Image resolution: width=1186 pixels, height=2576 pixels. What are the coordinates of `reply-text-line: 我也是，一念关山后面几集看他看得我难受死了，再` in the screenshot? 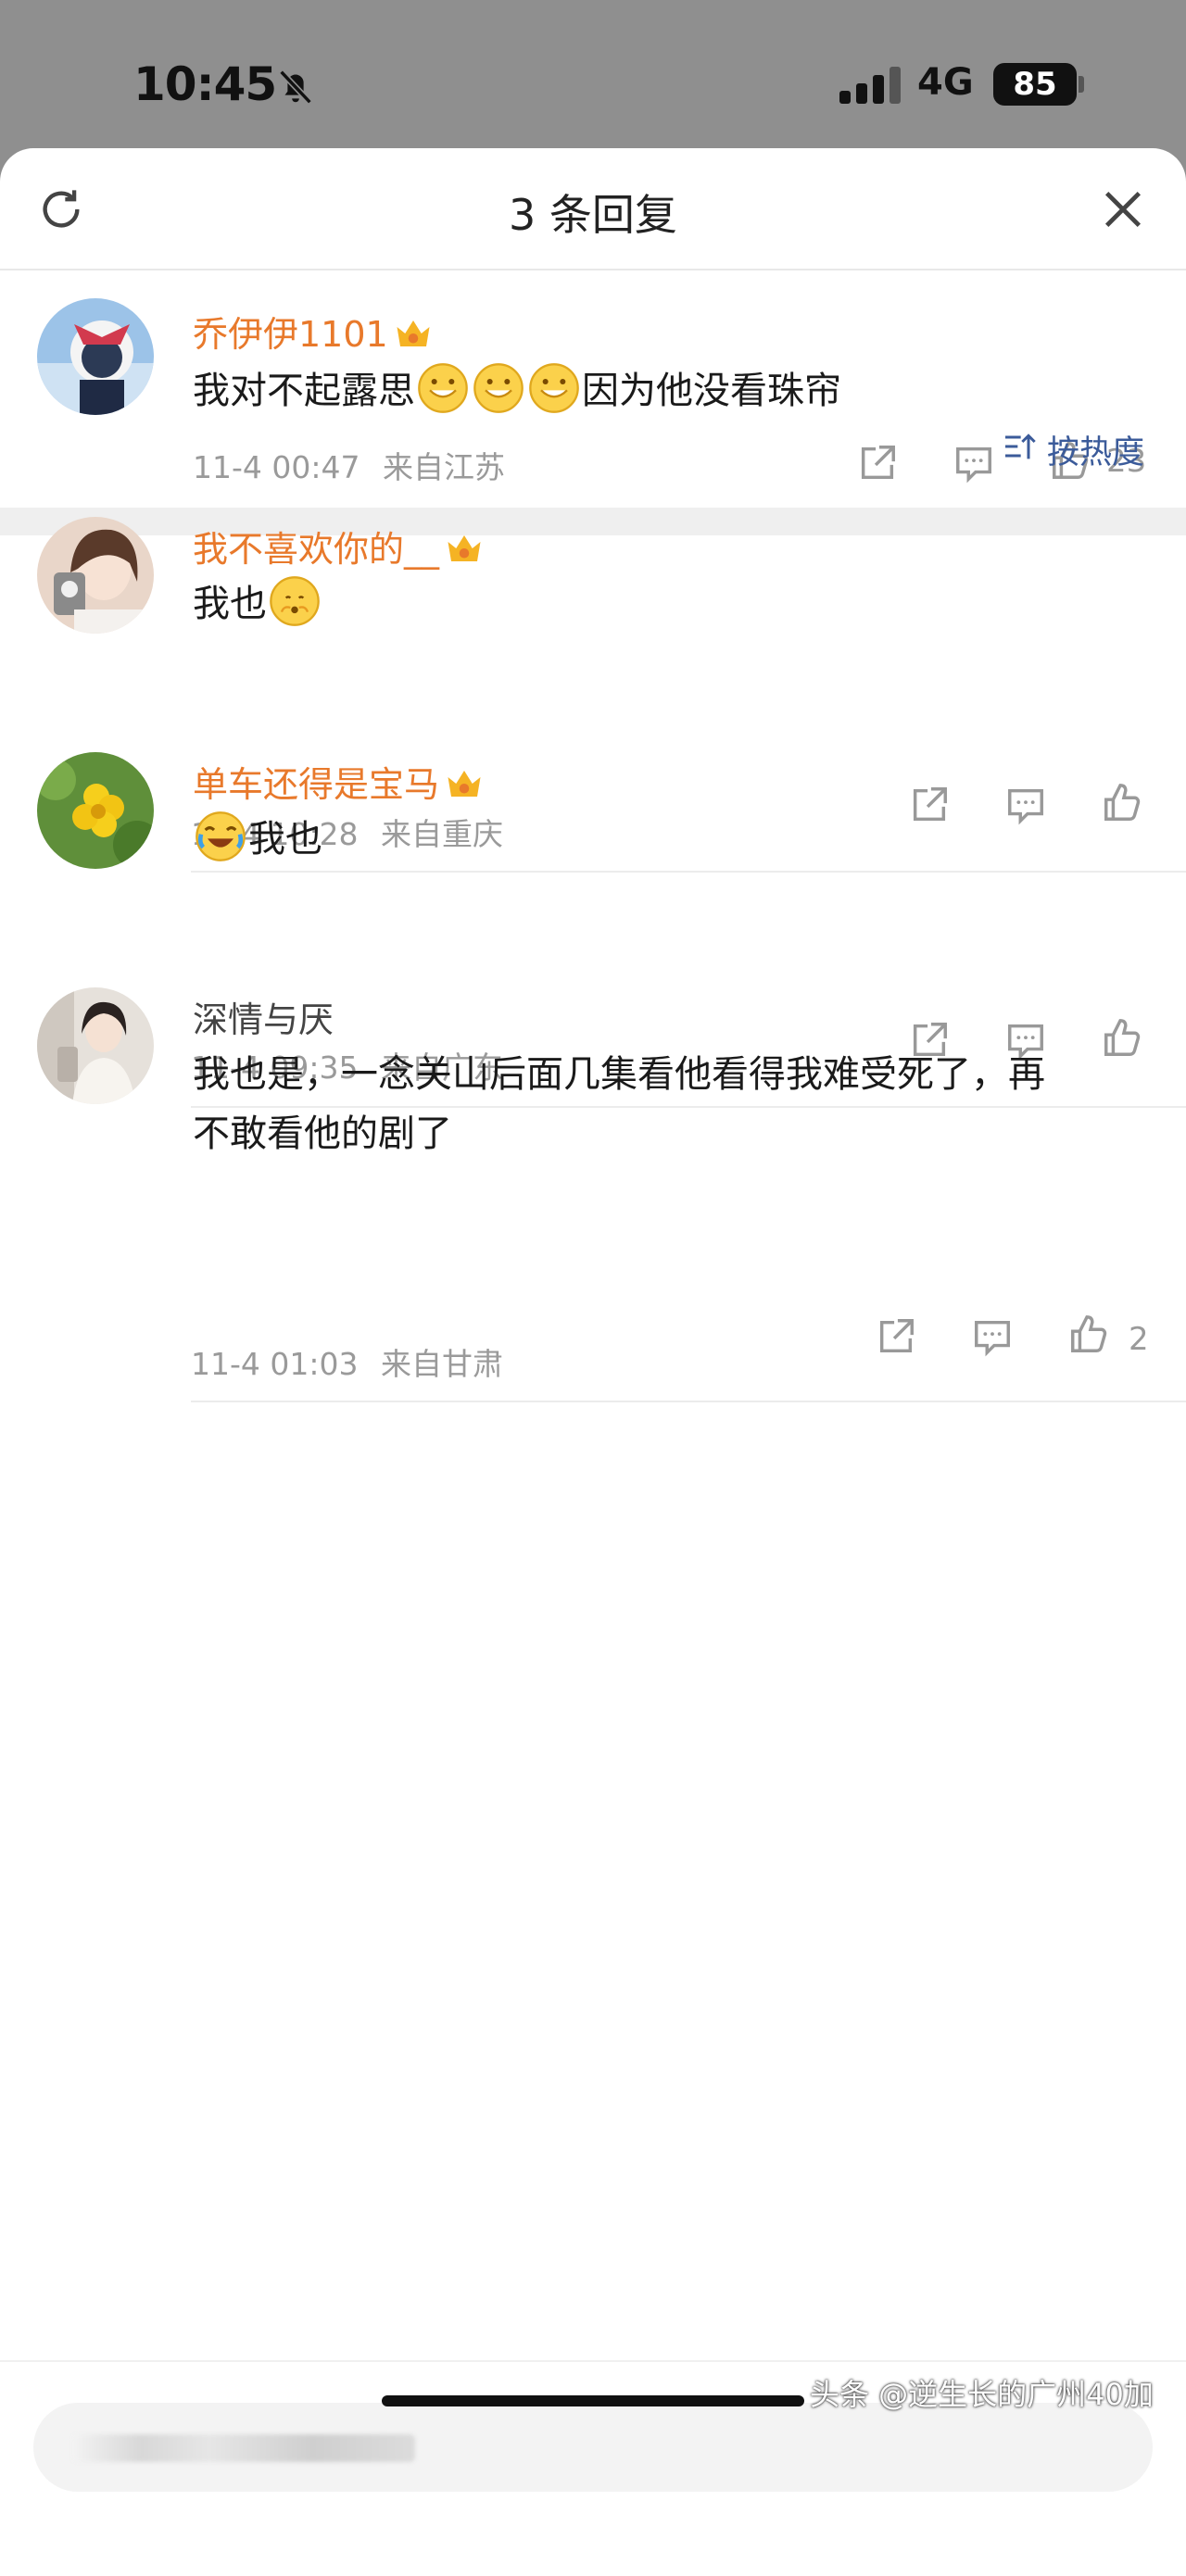 It's located at (619, 1074).